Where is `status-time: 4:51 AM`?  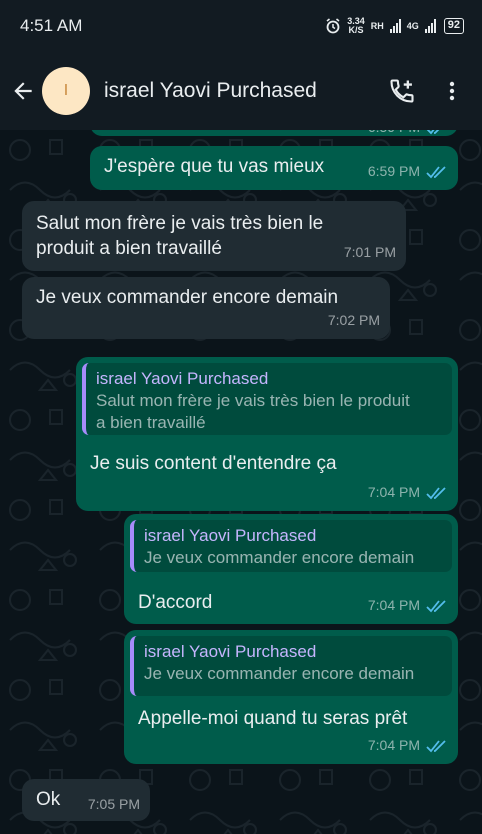 status-time: 4:51 AM is located at coordinates (51, 25).